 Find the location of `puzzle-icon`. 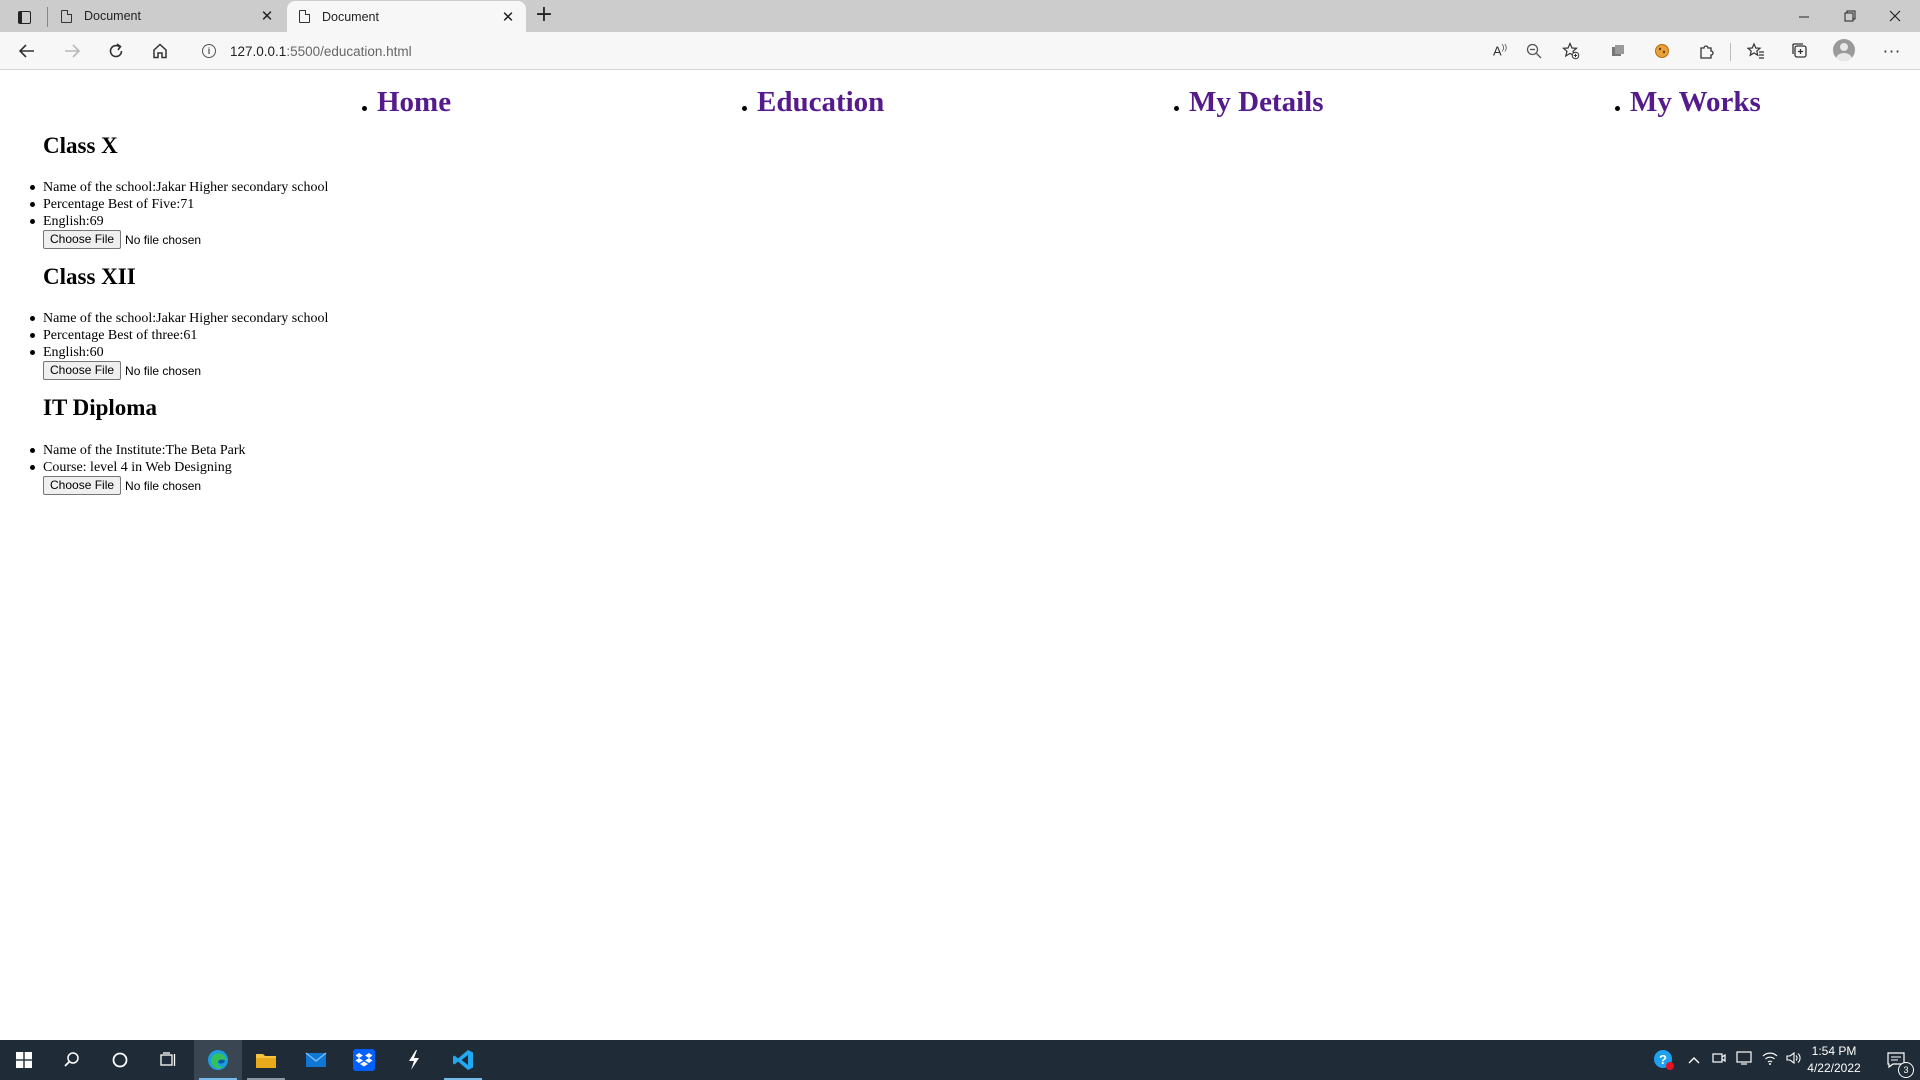

puzzle-icon is located at coordinates (1706, 51).